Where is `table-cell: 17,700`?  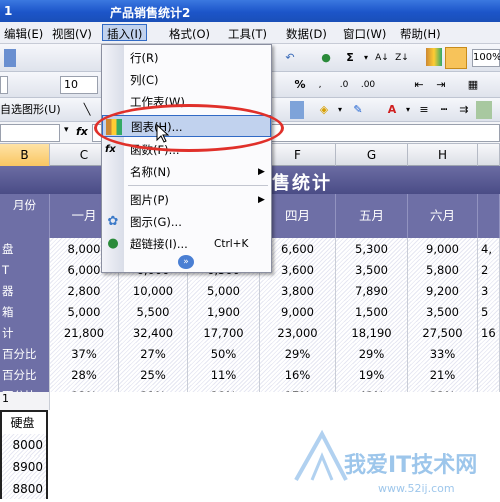
table-cell: 17,700 is located at coordinates (224, 333).